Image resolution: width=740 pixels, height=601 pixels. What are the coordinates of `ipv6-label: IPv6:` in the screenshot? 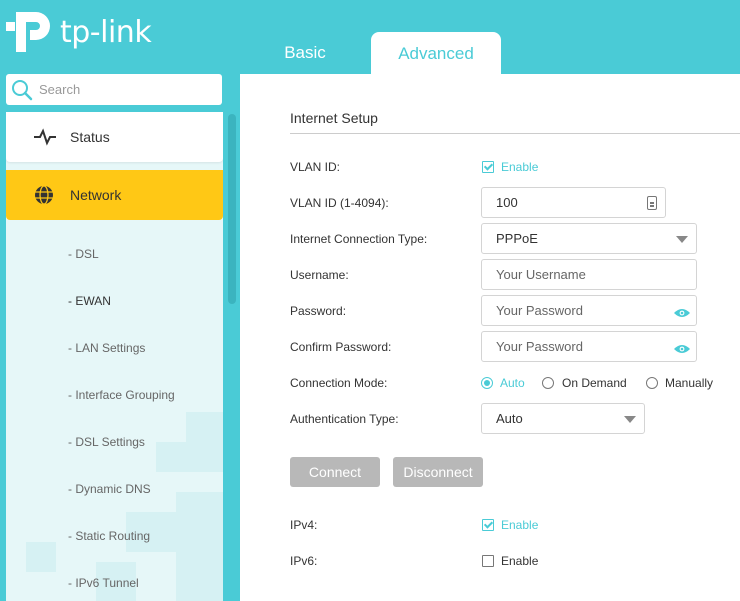 It's located at (304, 561).